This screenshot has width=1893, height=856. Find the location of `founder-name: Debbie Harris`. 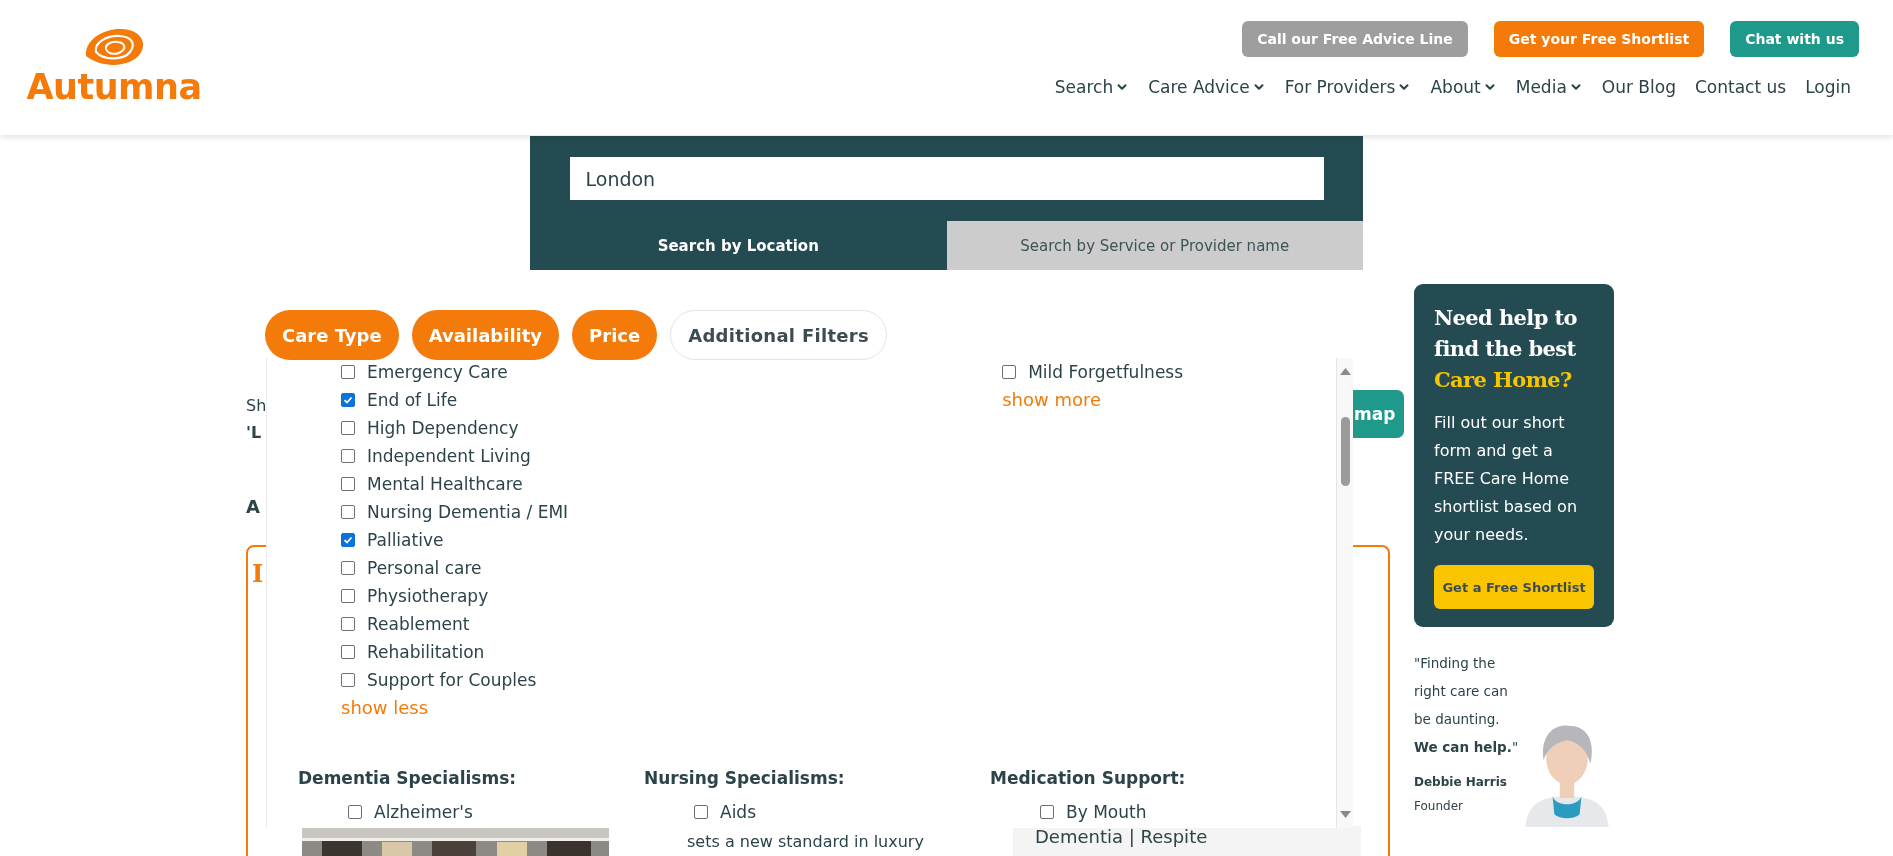

founder-name: Debbie Harris is located at coordinates (1461, 782).